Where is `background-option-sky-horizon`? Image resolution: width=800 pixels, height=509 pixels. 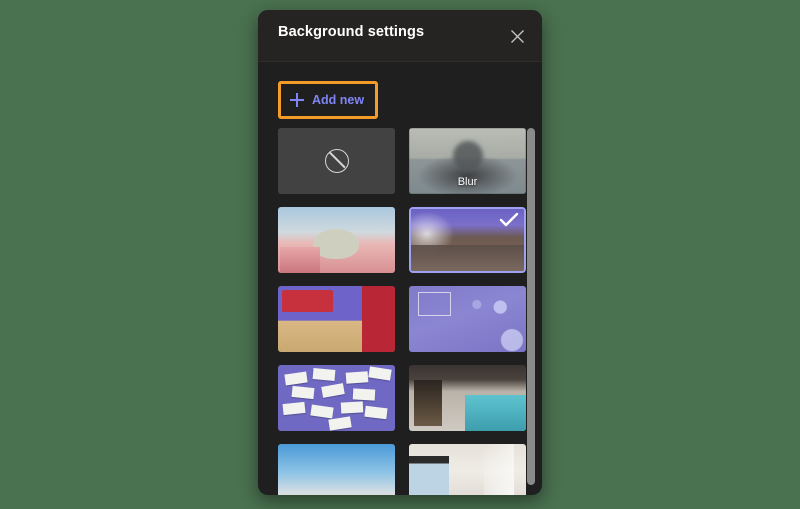
background-option-sky-horizon is located at coordinates (336, 469).